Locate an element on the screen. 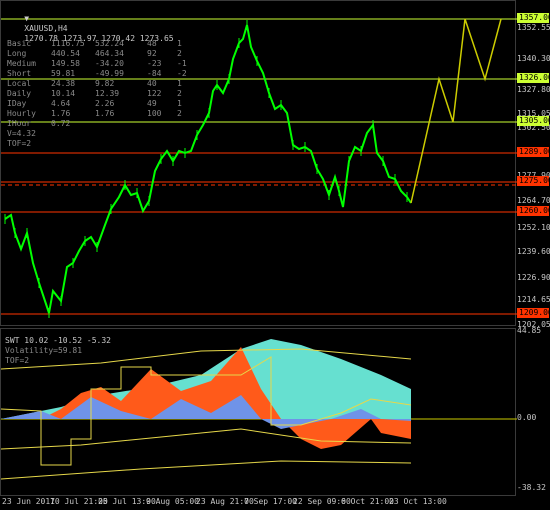 Image resolution: width=550 pixels, height=510 pixels. stats-cell: Short is located at coordinates (19, 73).